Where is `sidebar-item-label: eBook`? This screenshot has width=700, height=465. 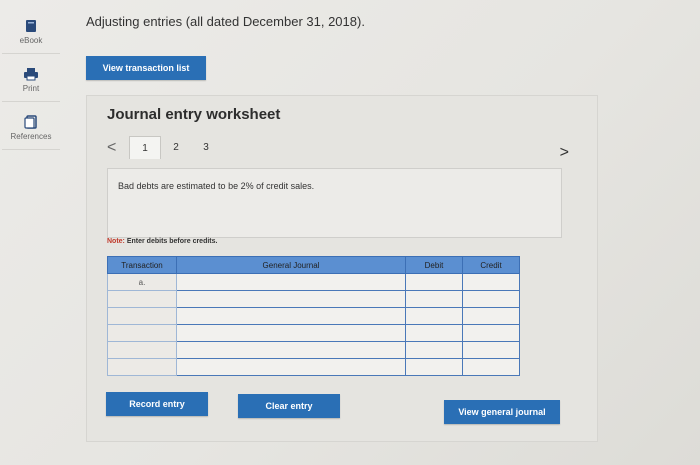
sidebar-item-label: eBook is located at coordinates (31, 40).